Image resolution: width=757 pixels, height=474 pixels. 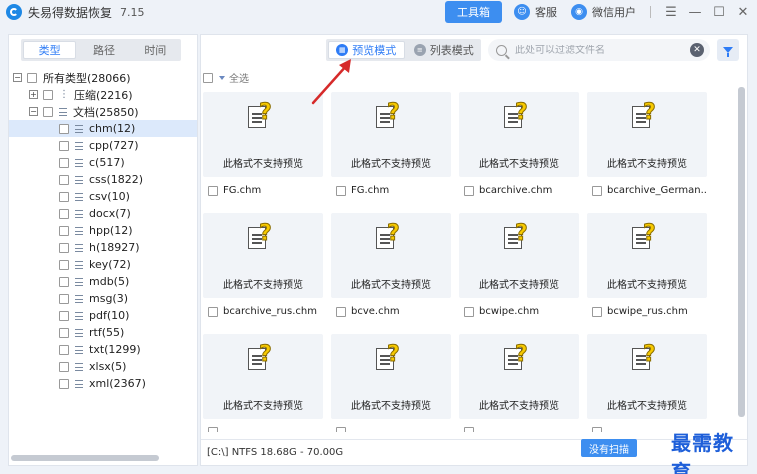 I want to click on tree-item: rtf(55), so click(x=103, y=332).